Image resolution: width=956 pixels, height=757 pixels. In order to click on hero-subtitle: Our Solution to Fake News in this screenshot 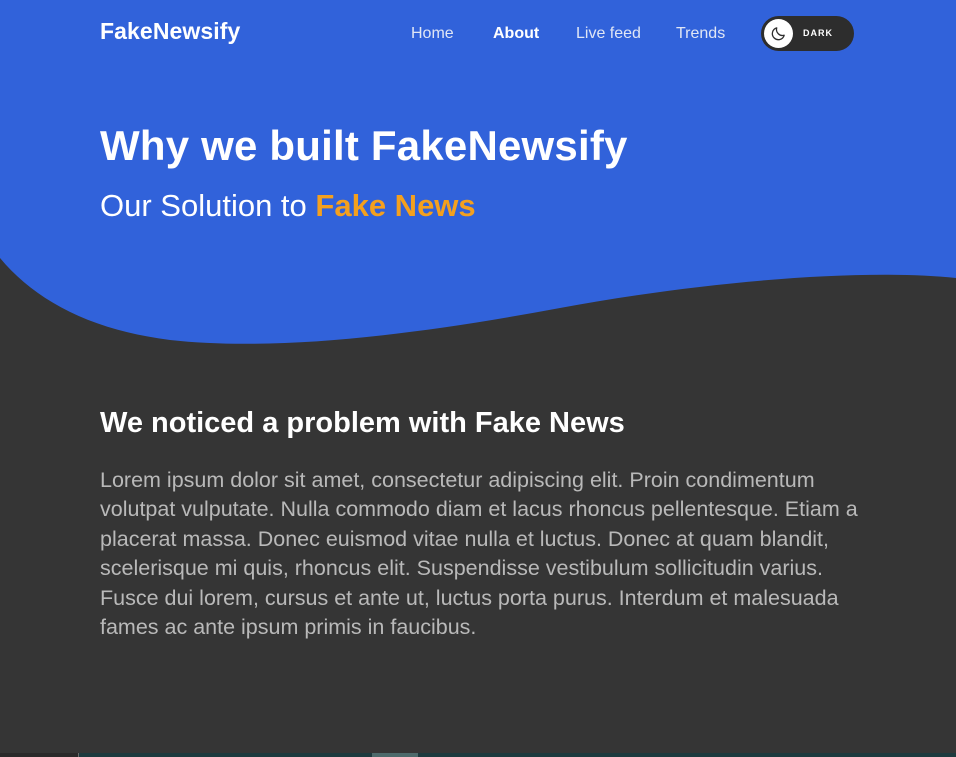, I will do `click(288, 206)`.